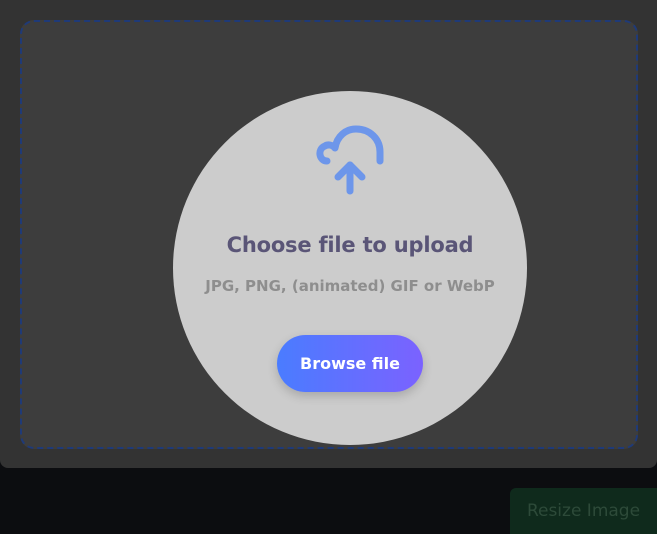 The width and height of the screenshot is (657, 534). Describe the element at coordinates (350, 363) in the screenshot. I see `browse-file-button: Browse file` at that location.